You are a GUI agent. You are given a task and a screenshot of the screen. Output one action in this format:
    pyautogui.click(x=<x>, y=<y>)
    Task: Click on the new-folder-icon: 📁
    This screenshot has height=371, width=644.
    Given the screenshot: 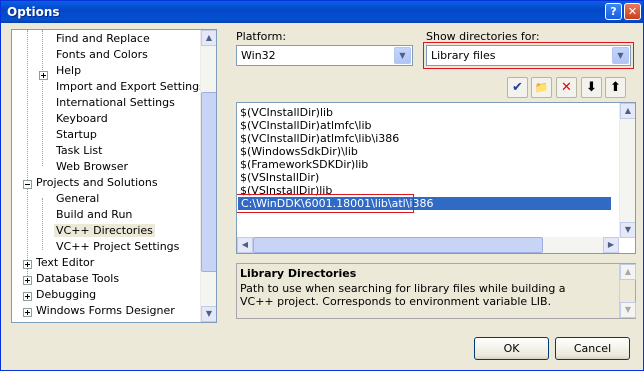 What is the action you would take?
    pyautogui.click(x=541, y=87)
    